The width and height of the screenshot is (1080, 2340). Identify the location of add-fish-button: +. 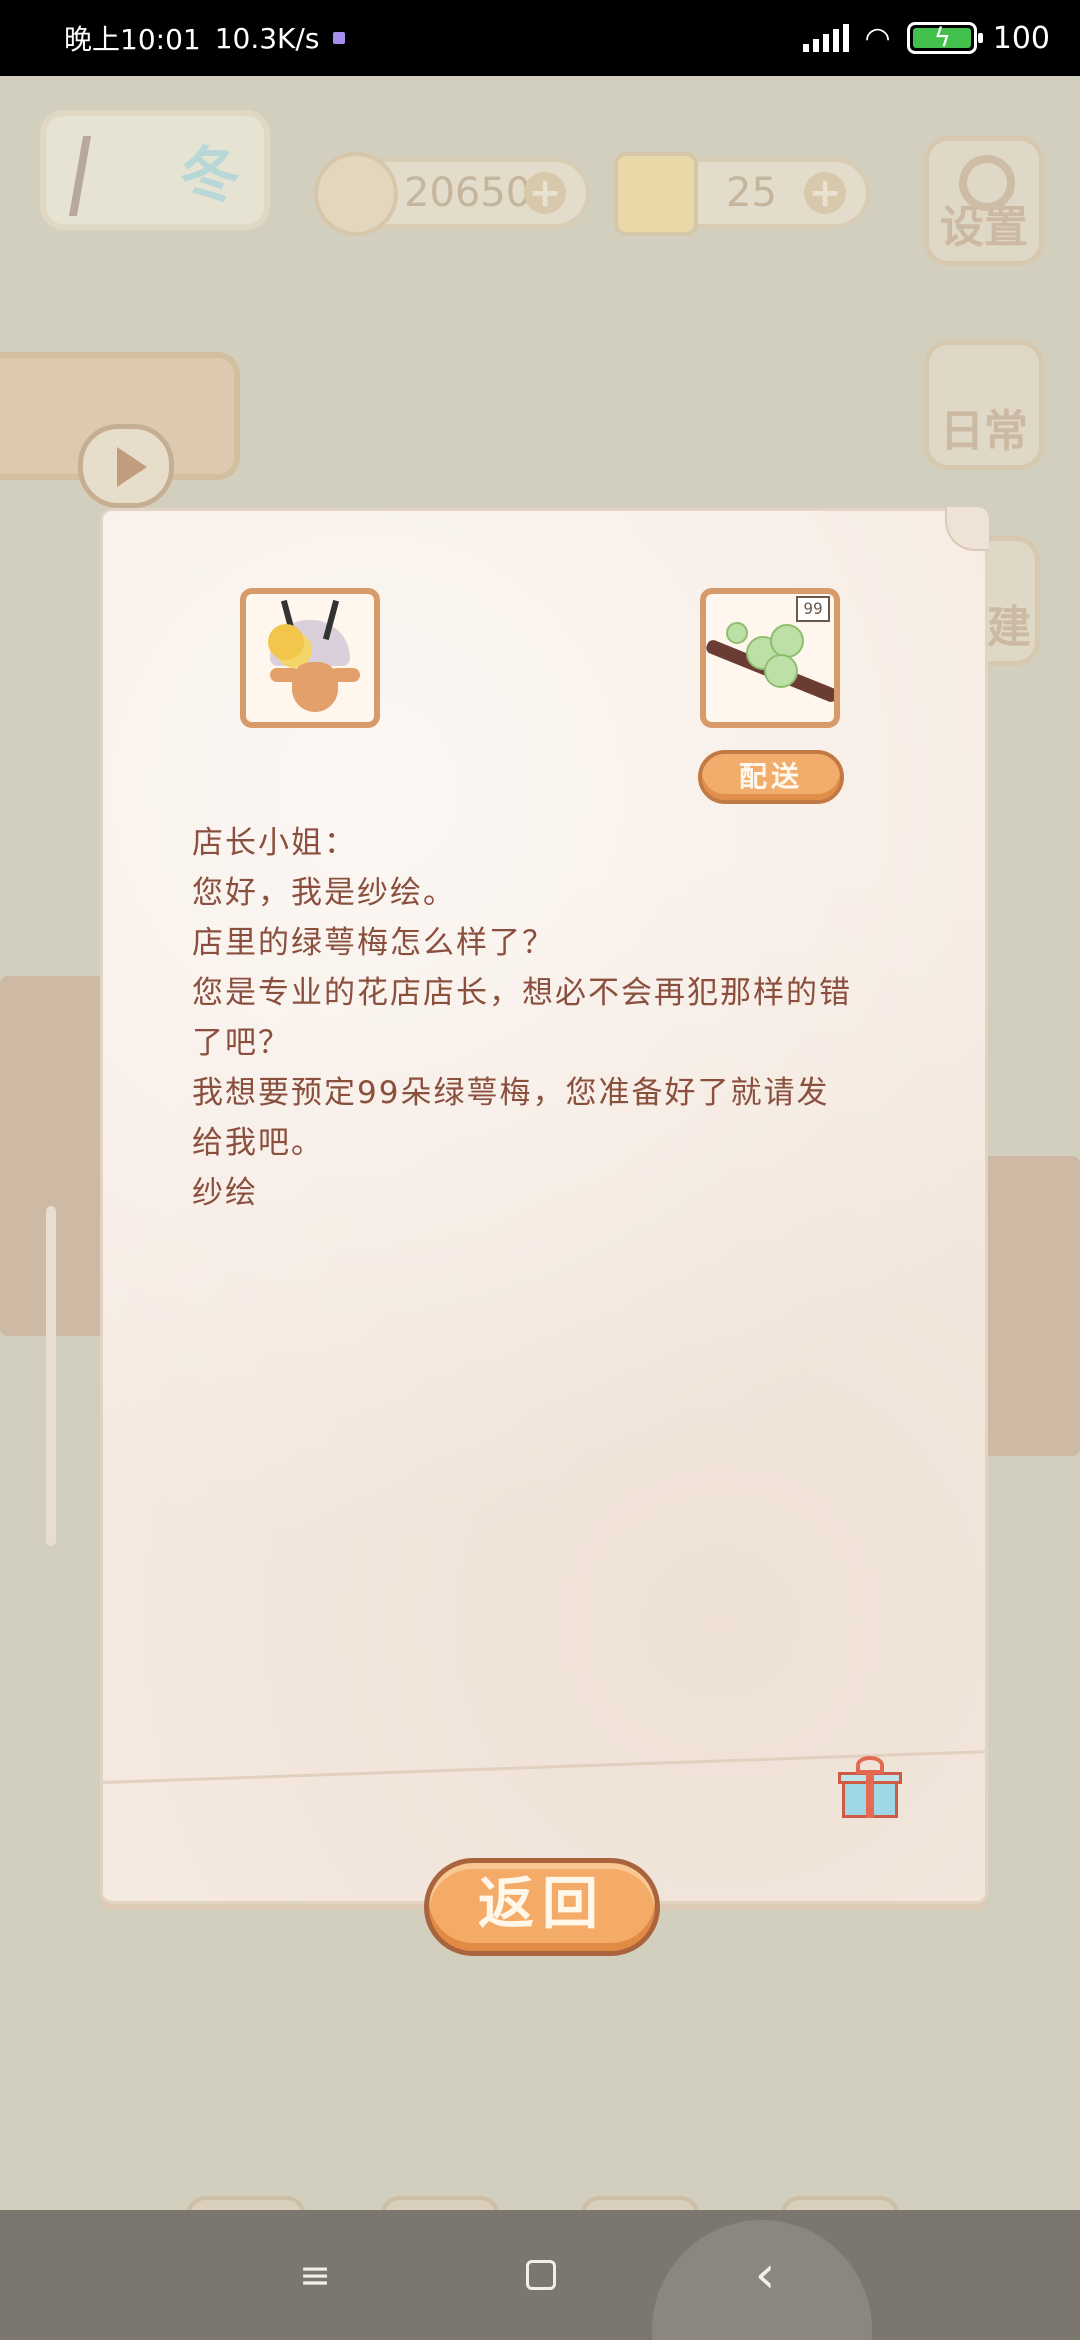
(545, 193).